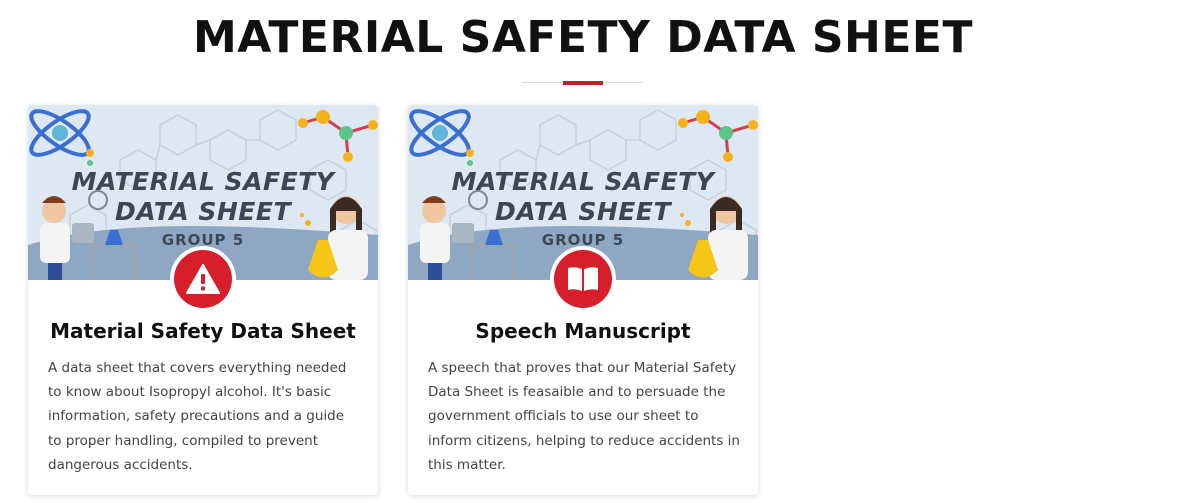 Image resolution: width=1181 pixels, height=503 pixels. What do you see at coordinates (203, 331) in the screenshot?
I see `card-heading: Material Safety Data Sheet` at bounding box center [203, 331].